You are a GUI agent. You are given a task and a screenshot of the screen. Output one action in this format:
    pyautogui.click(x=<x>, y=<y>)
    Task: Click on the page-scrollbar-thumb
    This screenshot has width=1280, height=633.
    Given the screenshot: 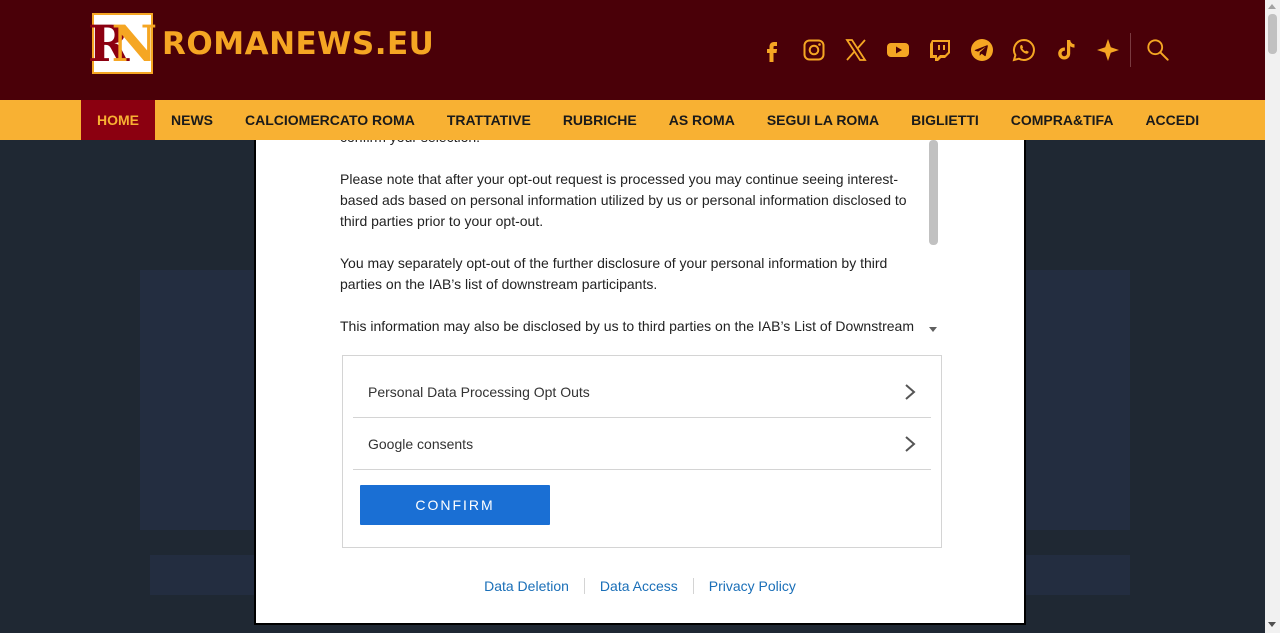 What is the action you would take?
    pyautogui.click(x=1272, y=34)
    